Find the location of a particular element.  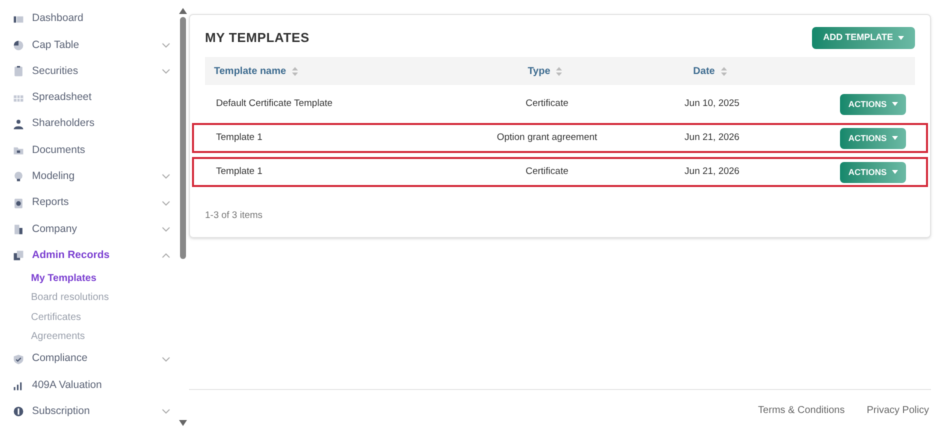

sidebar-item: Compliance is located at coordinates (89, 359).